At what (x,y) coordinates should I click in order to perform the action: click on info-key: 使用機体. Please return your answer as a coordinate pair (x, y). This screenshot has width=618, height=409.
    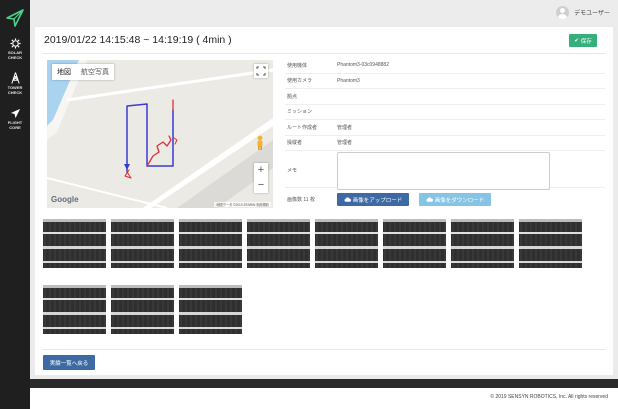
    Looking at the image, I should click on (297, 65).